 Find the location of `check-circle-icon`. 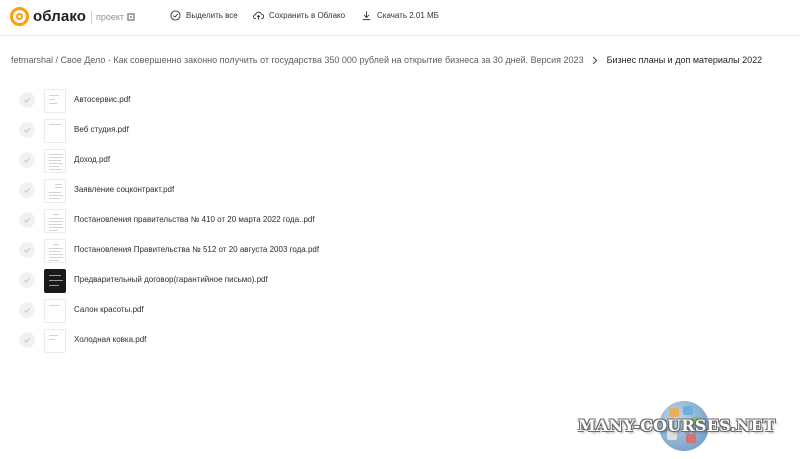

check-circle-icon is located at coordinates (175, 15).